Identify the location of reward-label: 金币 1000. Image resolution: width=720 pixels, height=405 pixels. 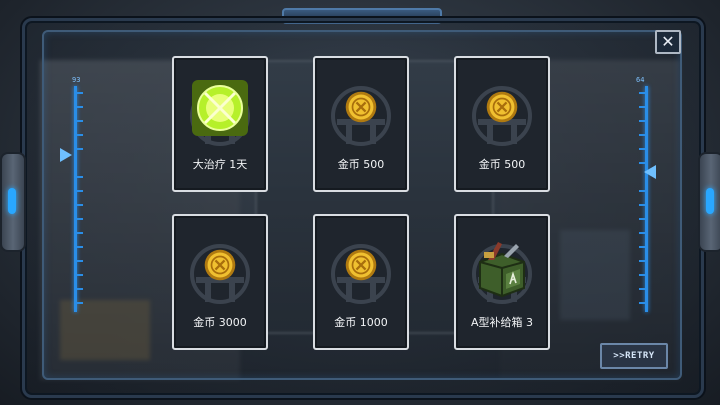
(361, 322).